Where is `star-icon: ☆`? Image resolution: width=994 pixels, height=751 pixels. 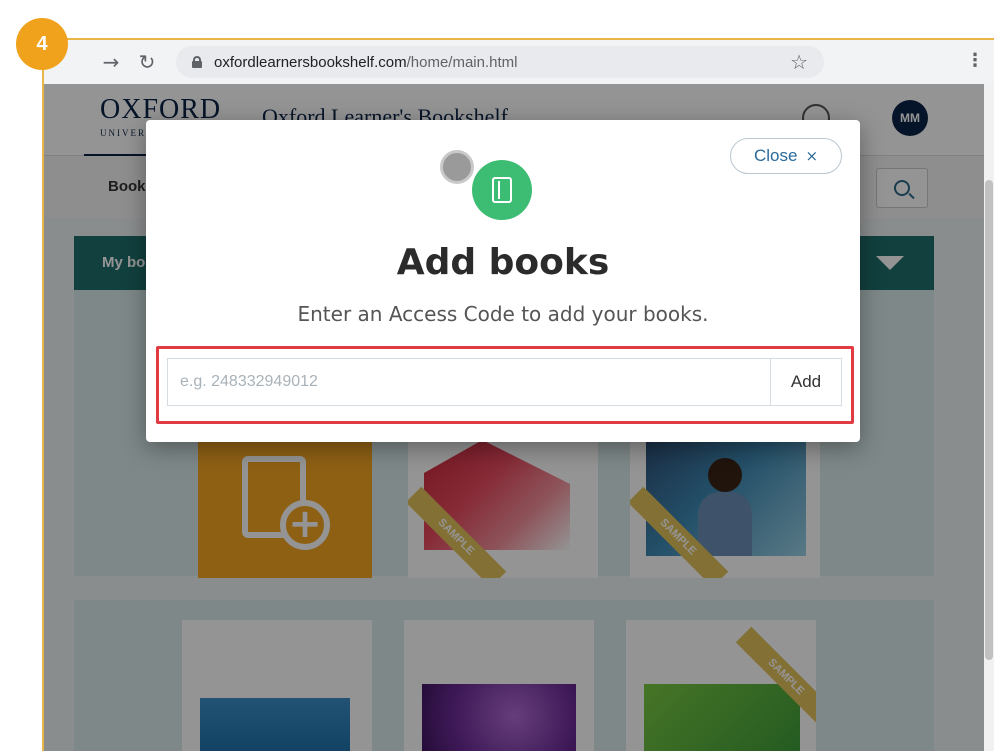
star-icon: ☆ is located at coordinates (799, 62).